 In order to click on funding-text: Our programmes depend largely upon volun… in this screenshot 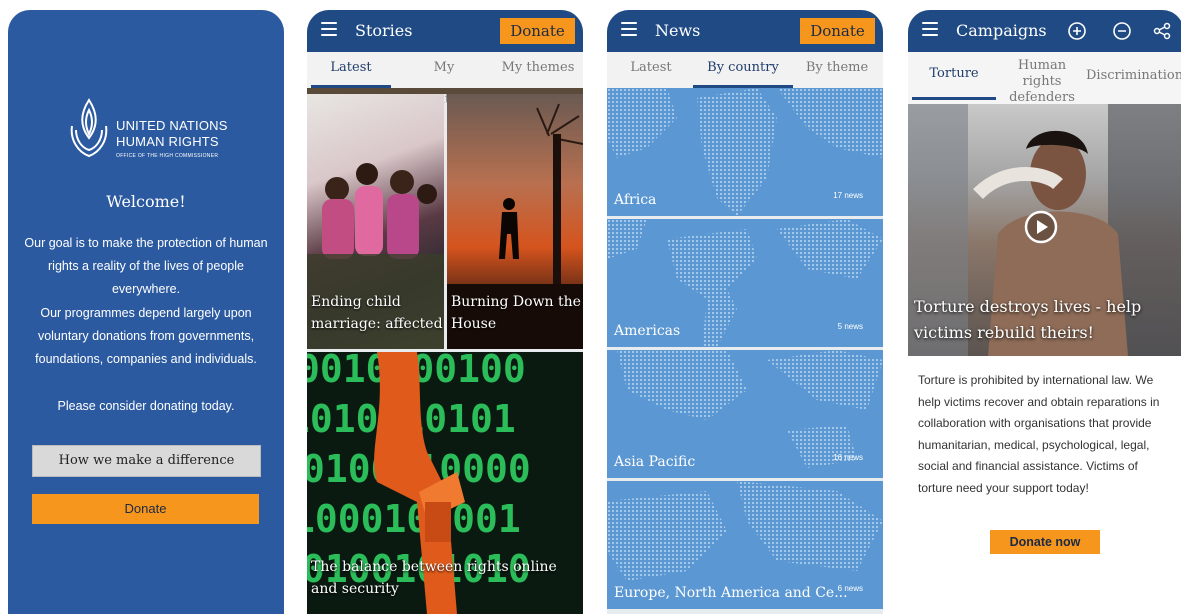, I will do `click(146, 336)`.